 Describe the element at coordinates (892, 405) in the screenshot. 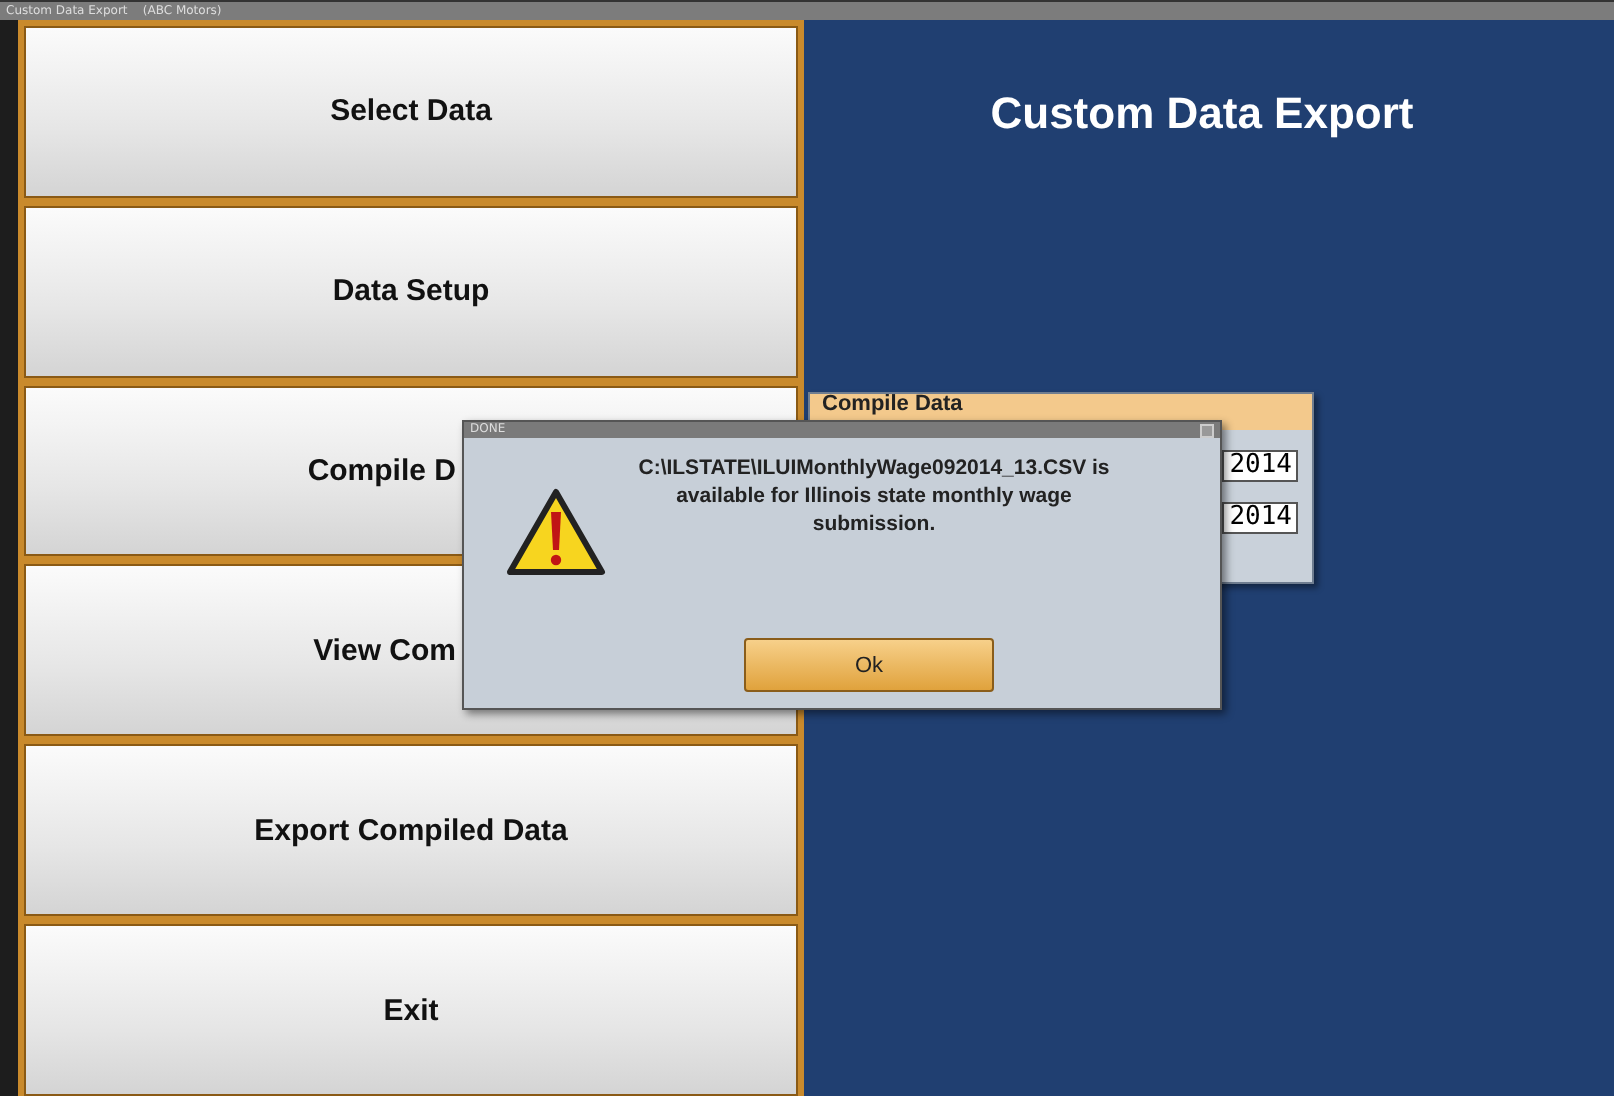

I see `panel-title: Compile Data` at that location.